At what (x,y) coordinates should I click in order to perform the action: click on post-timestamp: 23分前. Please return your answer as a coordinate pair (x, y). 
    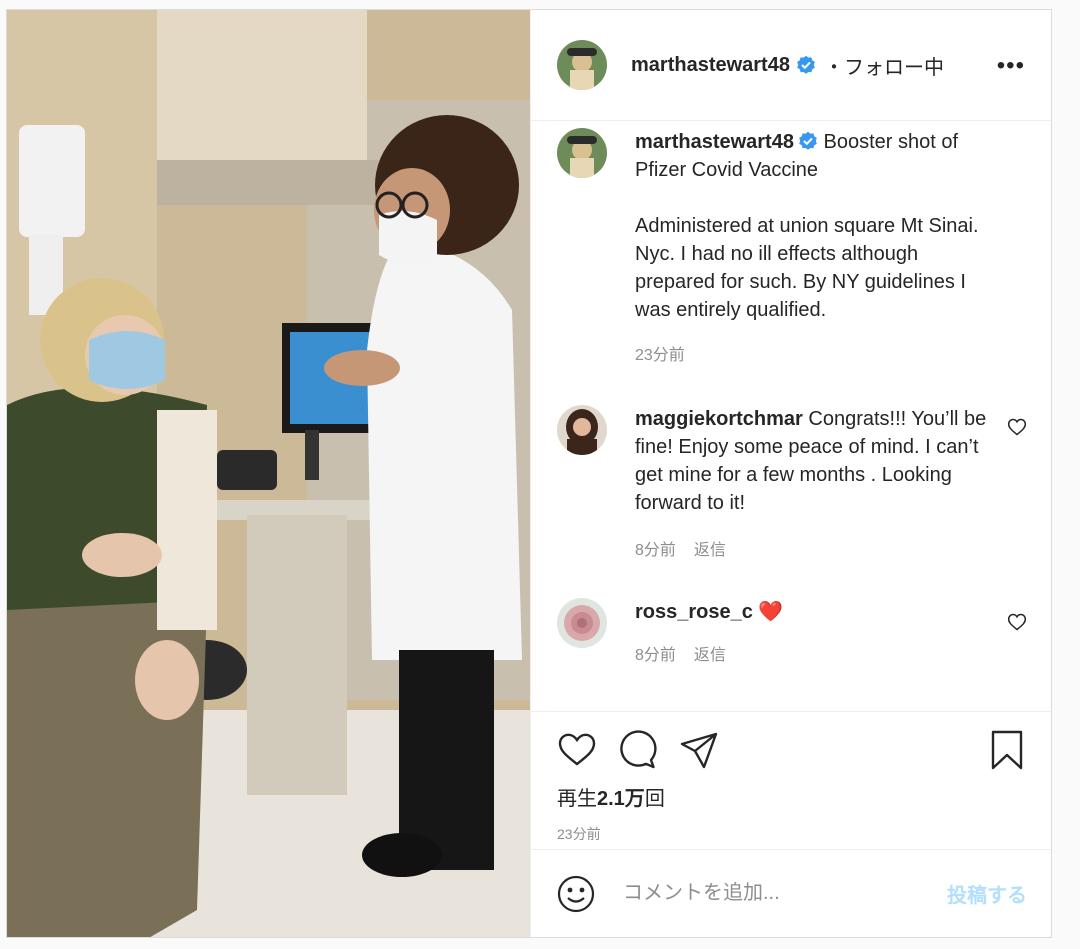
    Looking at the image, I should click on (579, 834).